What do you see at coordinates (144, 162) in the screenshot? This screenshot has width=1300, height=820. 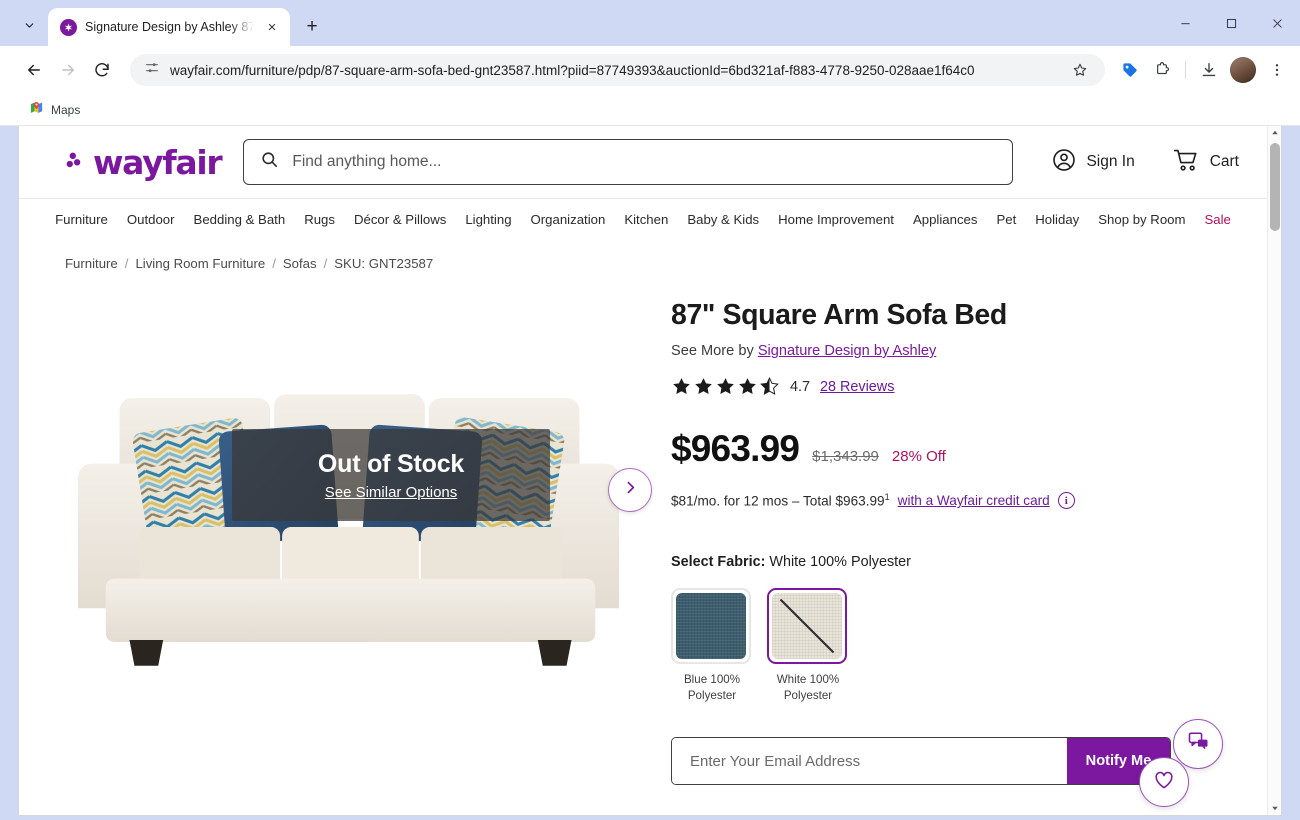 I see `wayfair-logo: wayfair` at bounding box center [144, 162].